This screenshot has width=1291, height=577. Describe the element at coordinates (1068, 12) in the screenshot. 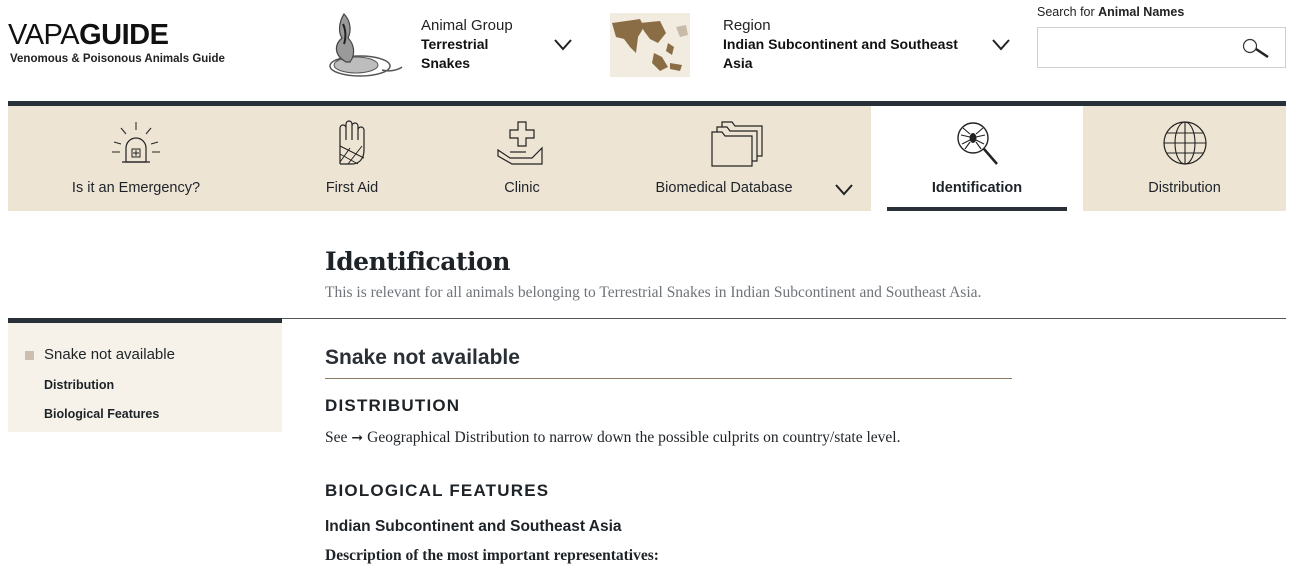

I see `search-label-prefix: Search for` at that location.